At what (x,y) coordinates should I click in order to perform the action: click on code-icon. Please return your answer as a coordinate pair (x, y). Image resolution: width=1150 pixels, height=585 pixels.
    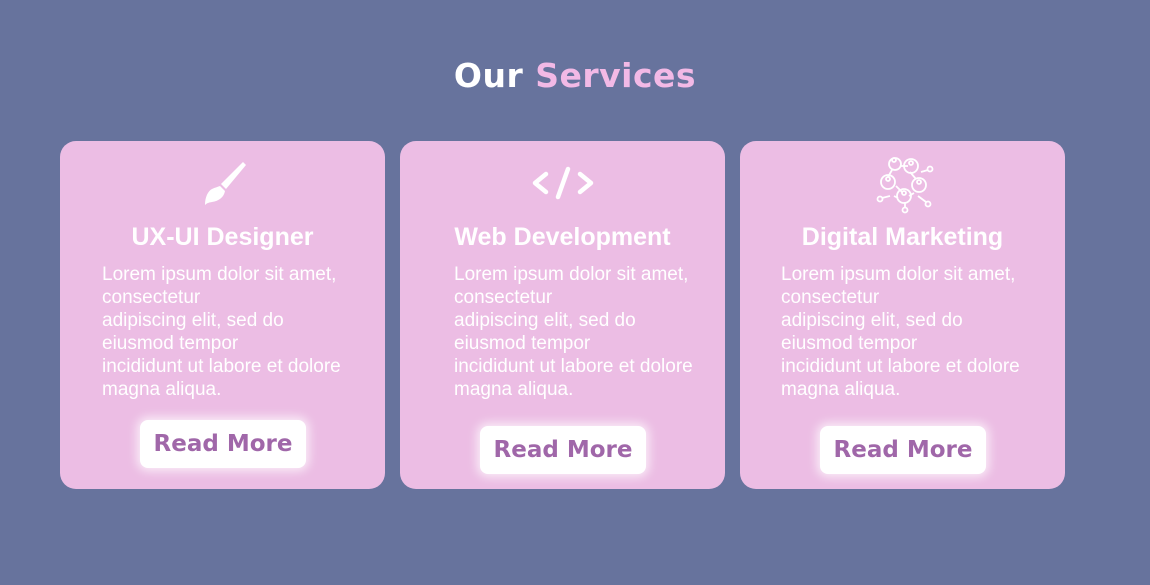
    Looking at the image, I should click on (562, 183).